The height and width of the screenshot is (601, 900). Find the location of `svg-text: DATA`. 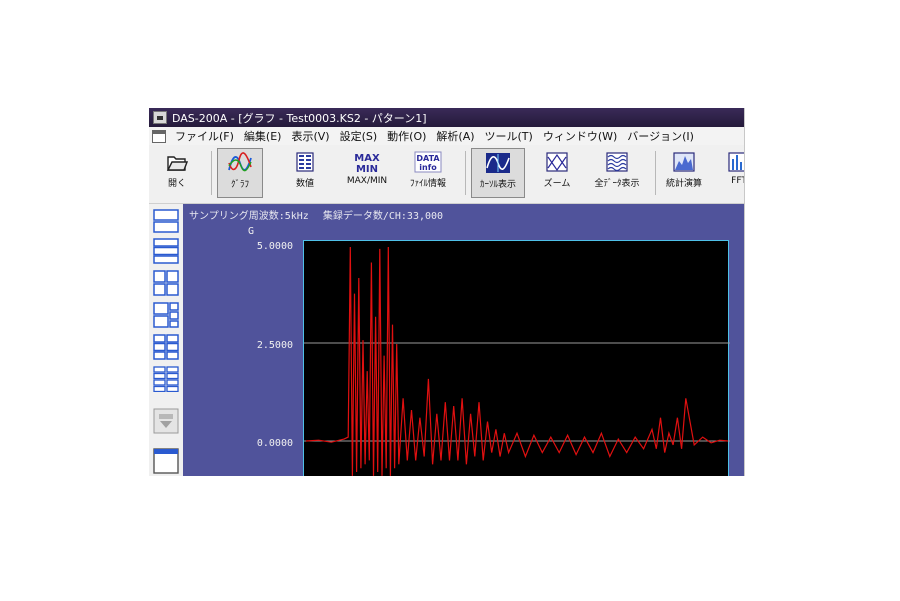

svg-text: DATA is located at coordinates (428, 158).